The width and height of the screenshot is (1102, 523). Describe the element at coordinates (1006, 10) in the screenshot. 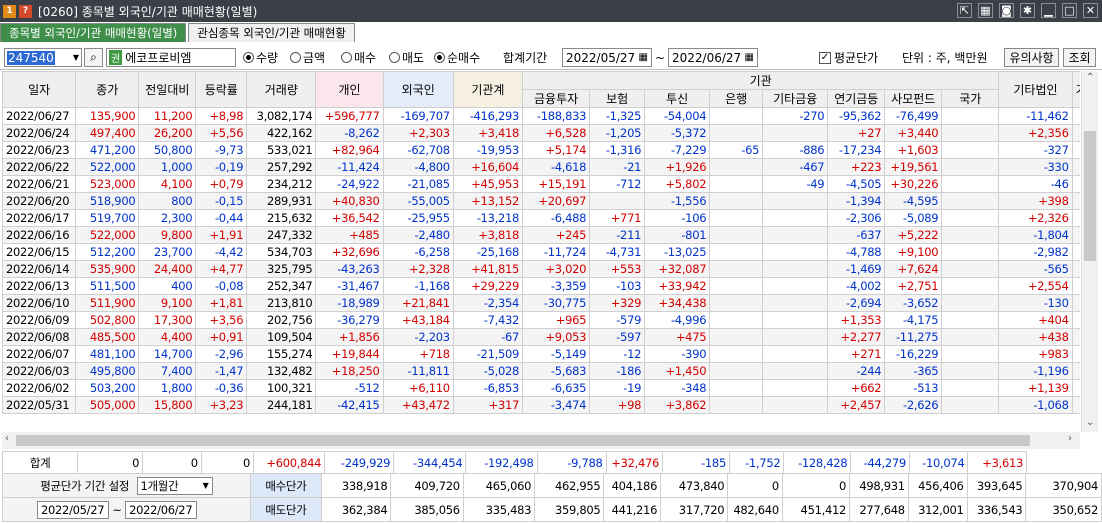

I see `camera-icon: ◙` at that location.